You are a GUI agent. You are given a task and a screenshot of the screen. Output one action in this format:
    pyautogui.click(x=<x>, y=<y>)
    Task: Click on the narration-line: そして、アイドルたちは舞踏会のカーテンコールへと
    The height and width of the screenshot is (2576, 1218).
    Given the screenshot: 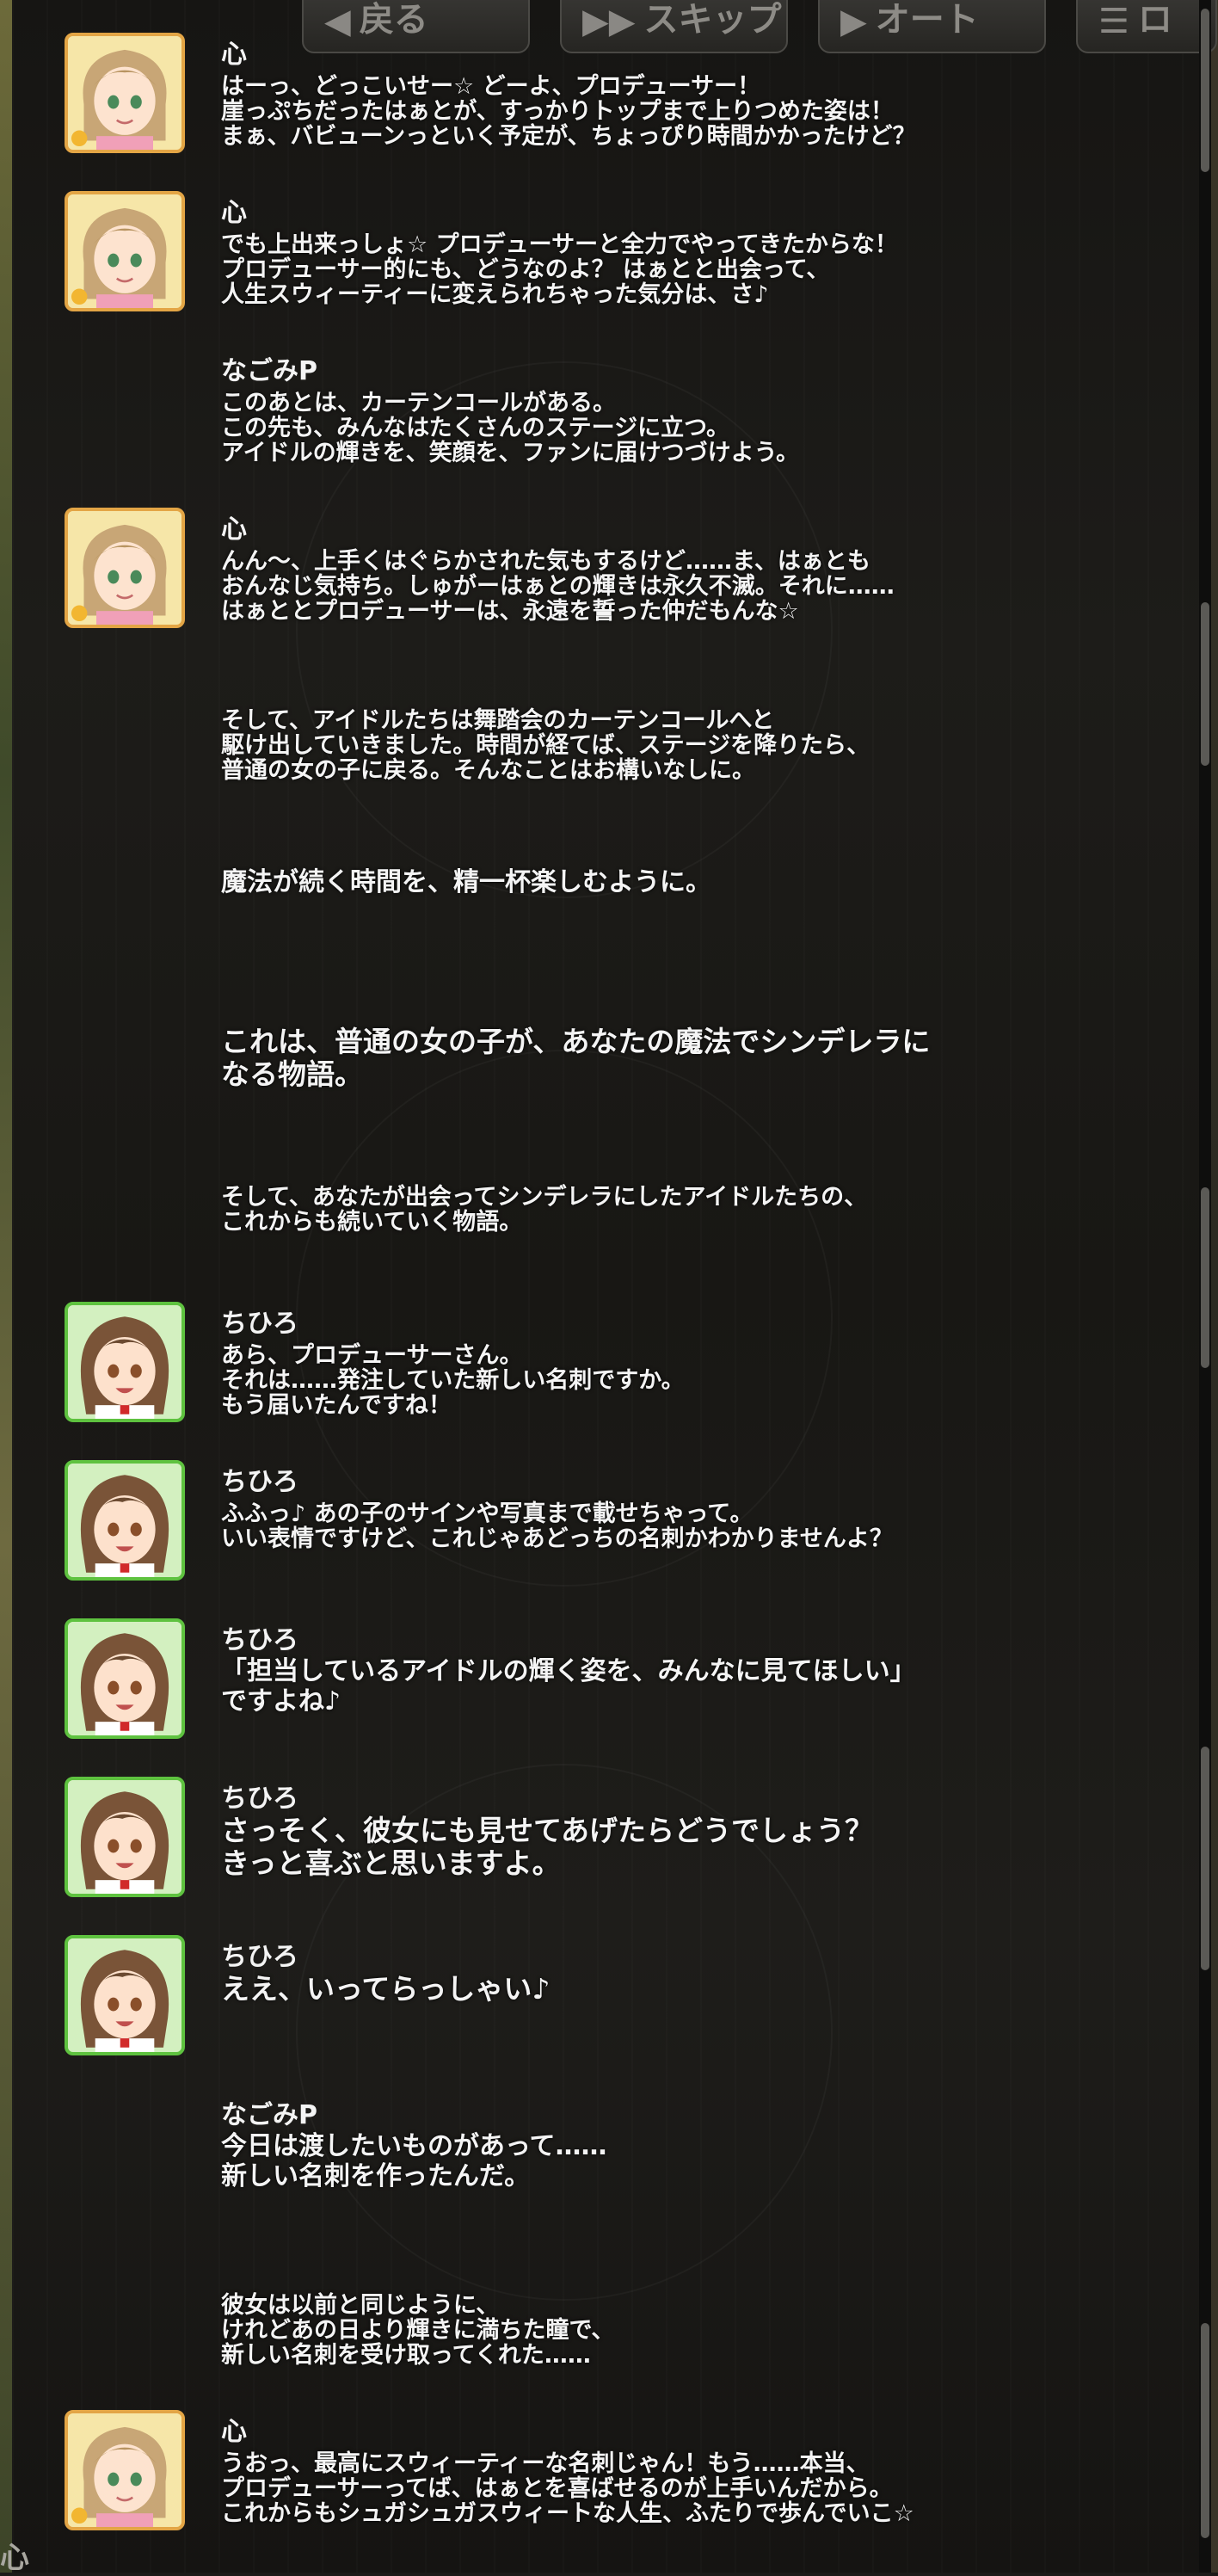 What is the action you would take?
    pyautogui.click(x=498, y=721)
    